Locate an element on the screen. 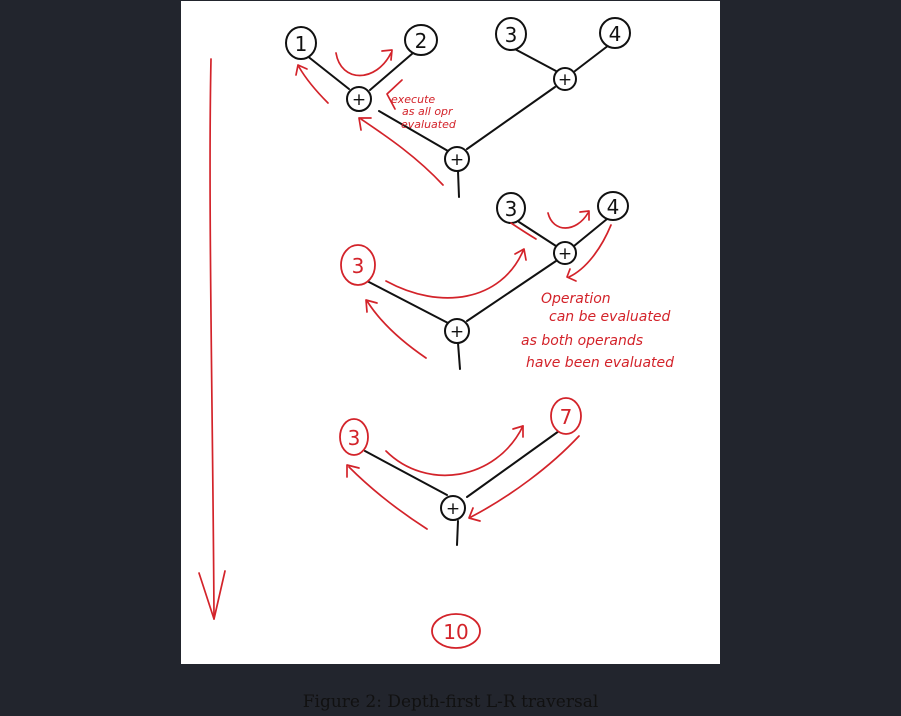 The width and height of the screenshot is (901, 716). stage-3-tree: 3 7 + is located at coordinates (460, 471).